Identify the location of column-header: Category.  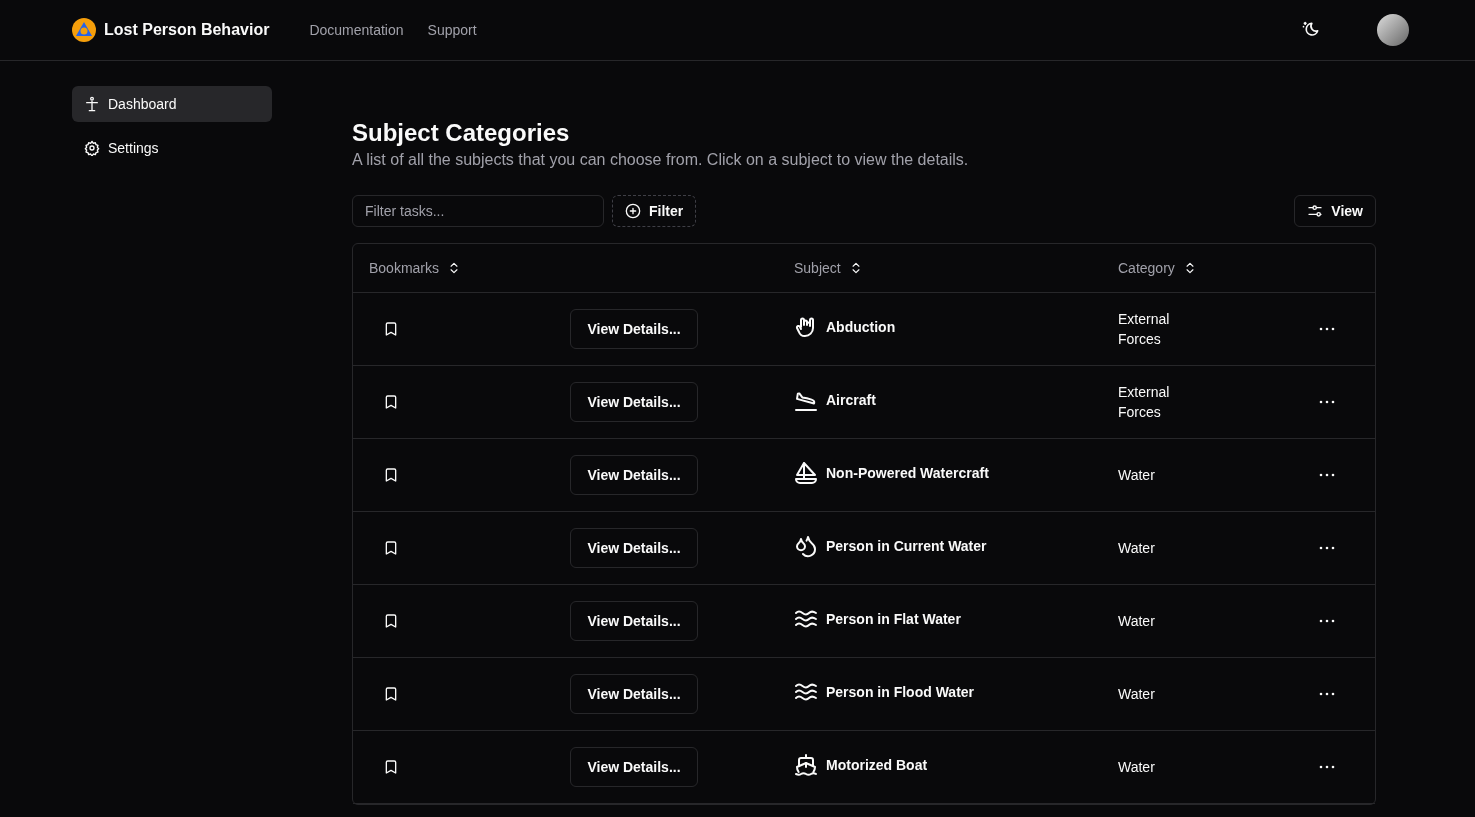
(1216, 268).